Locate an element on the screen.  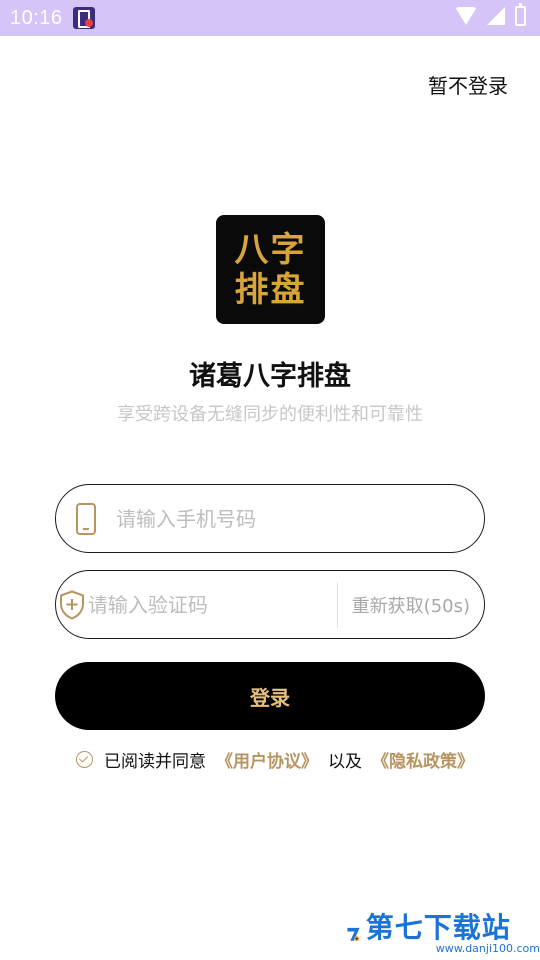
site-watermark: 第七下载站 www.danji100.com is located at coordinates (443, 934).